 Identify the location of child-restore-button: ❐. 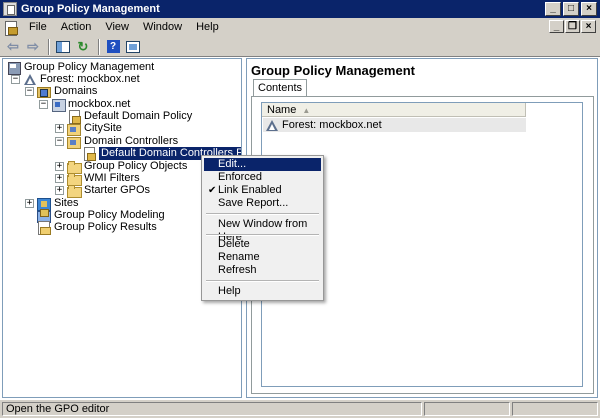
(572, 26).